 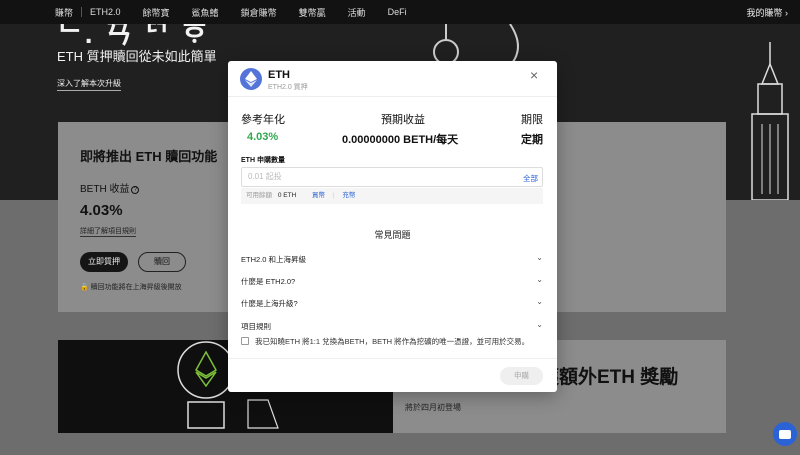 I want to click on nav-item-savings: 餘幣寶, so click(x=156, y=12).